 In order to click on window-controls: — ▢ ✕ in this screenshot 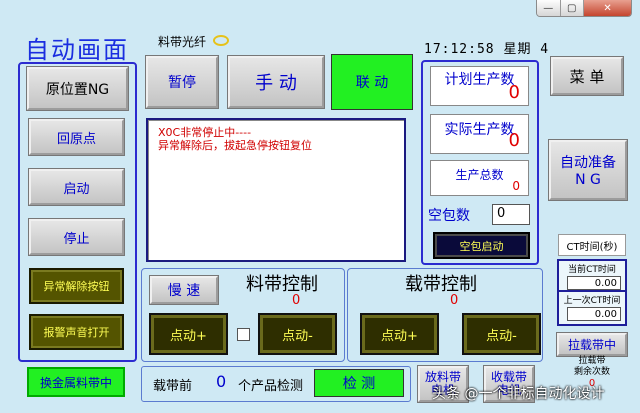, I will do `click(584, 8)`.